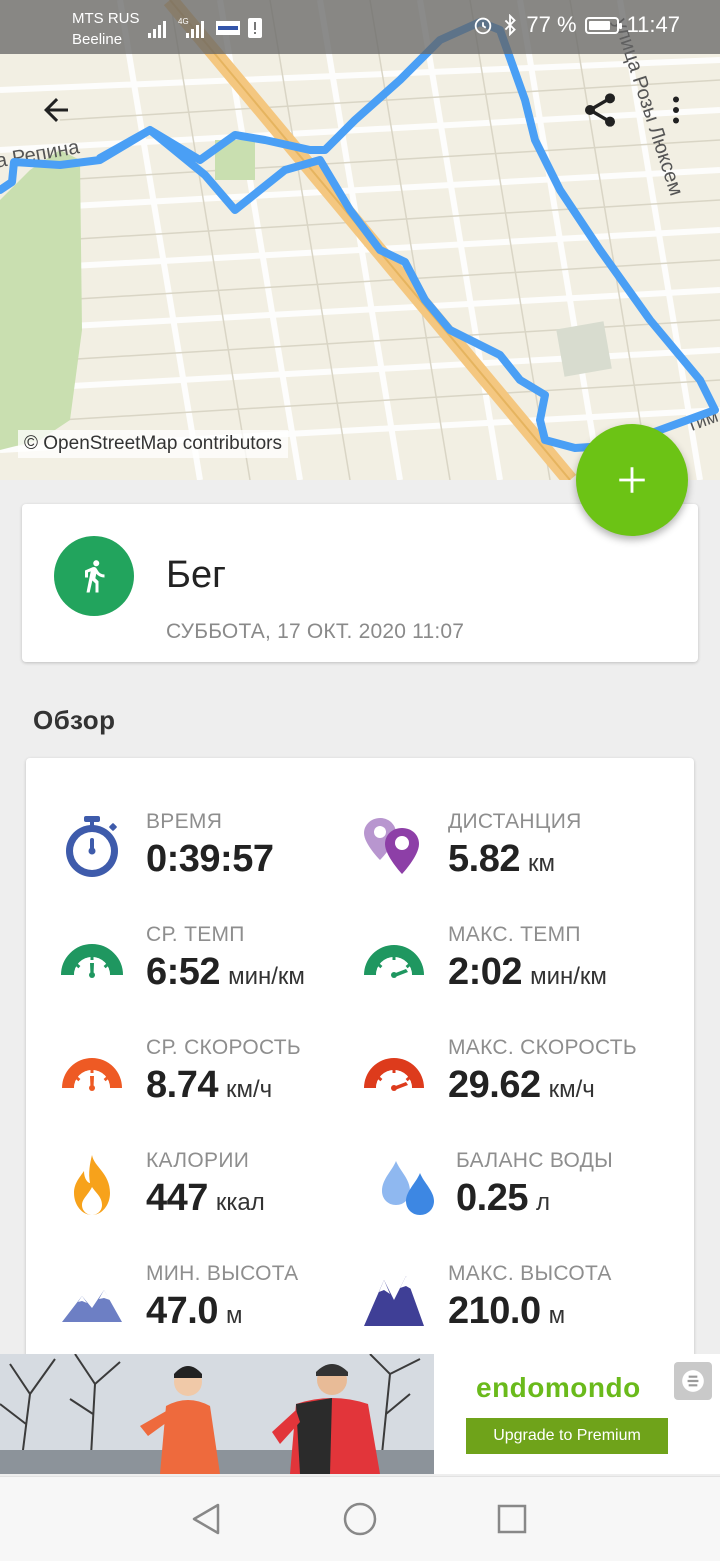 Image resolution: width=720 pixels, height=1561 pixels. I want to click on stat-calories: КАЛОРИИ 447 ккал, so click(225, 1199).